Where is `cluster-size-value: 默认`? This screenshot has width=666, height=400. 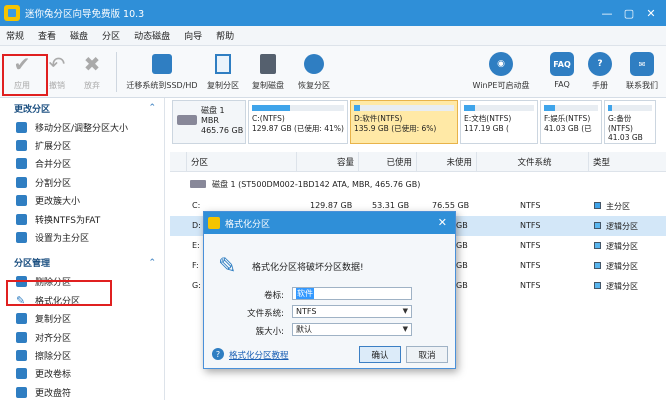
cluster-size-value: 默认 is located at coordinates (304, 329).